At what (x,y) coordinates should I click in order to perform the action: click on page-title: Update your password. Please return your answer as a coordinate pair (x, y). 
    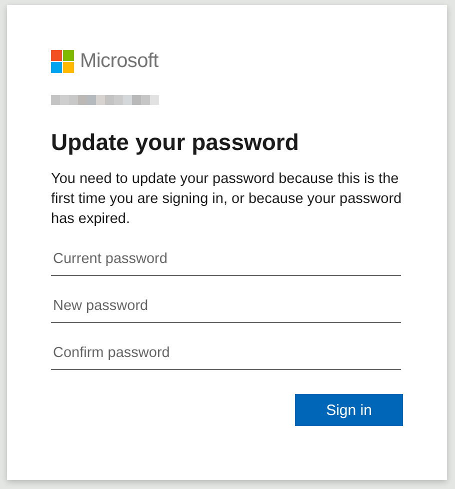
    Looking at the image, I should click on (175, 142).